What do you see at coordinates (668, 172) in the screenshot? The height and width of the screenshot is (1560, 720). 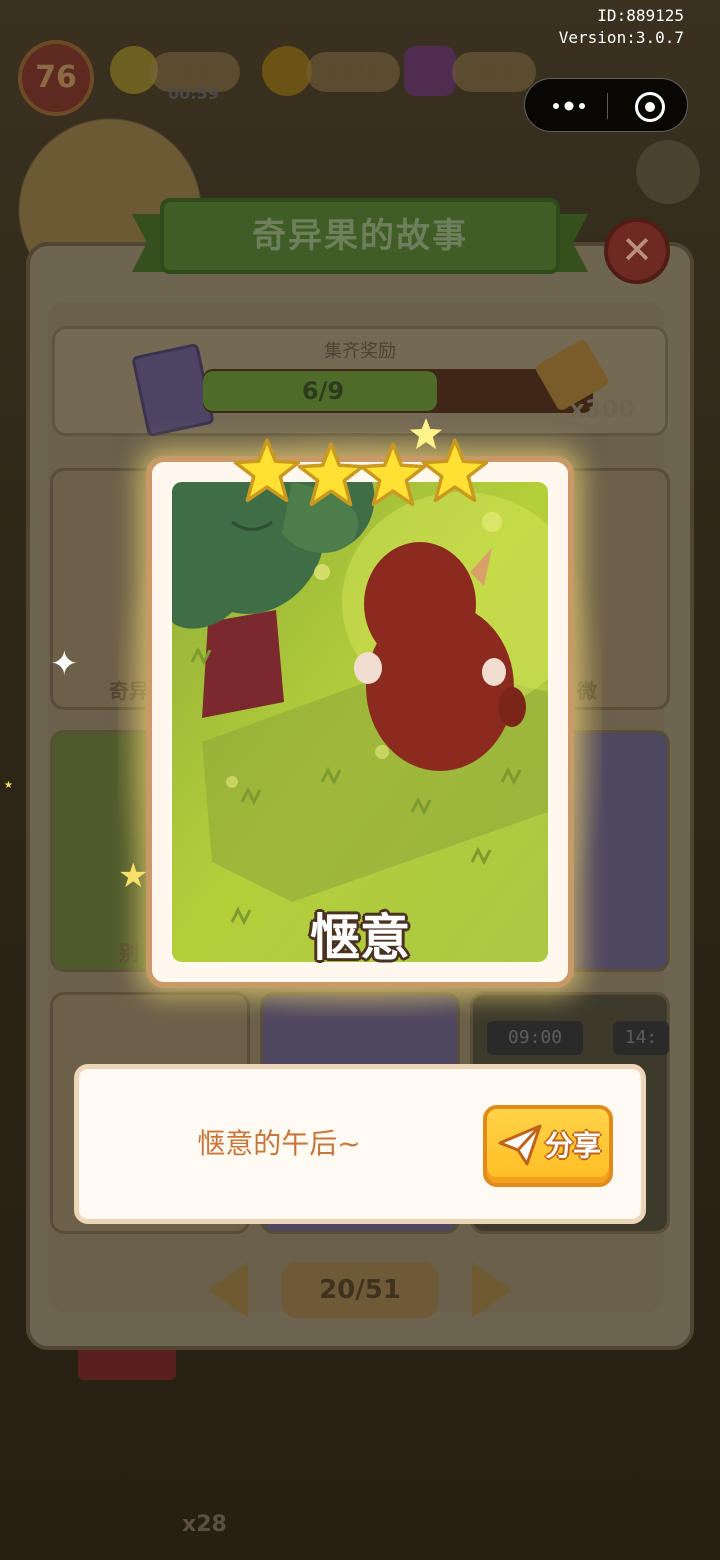 I see `settings-gear-icon` at bounding box center [668, 172].